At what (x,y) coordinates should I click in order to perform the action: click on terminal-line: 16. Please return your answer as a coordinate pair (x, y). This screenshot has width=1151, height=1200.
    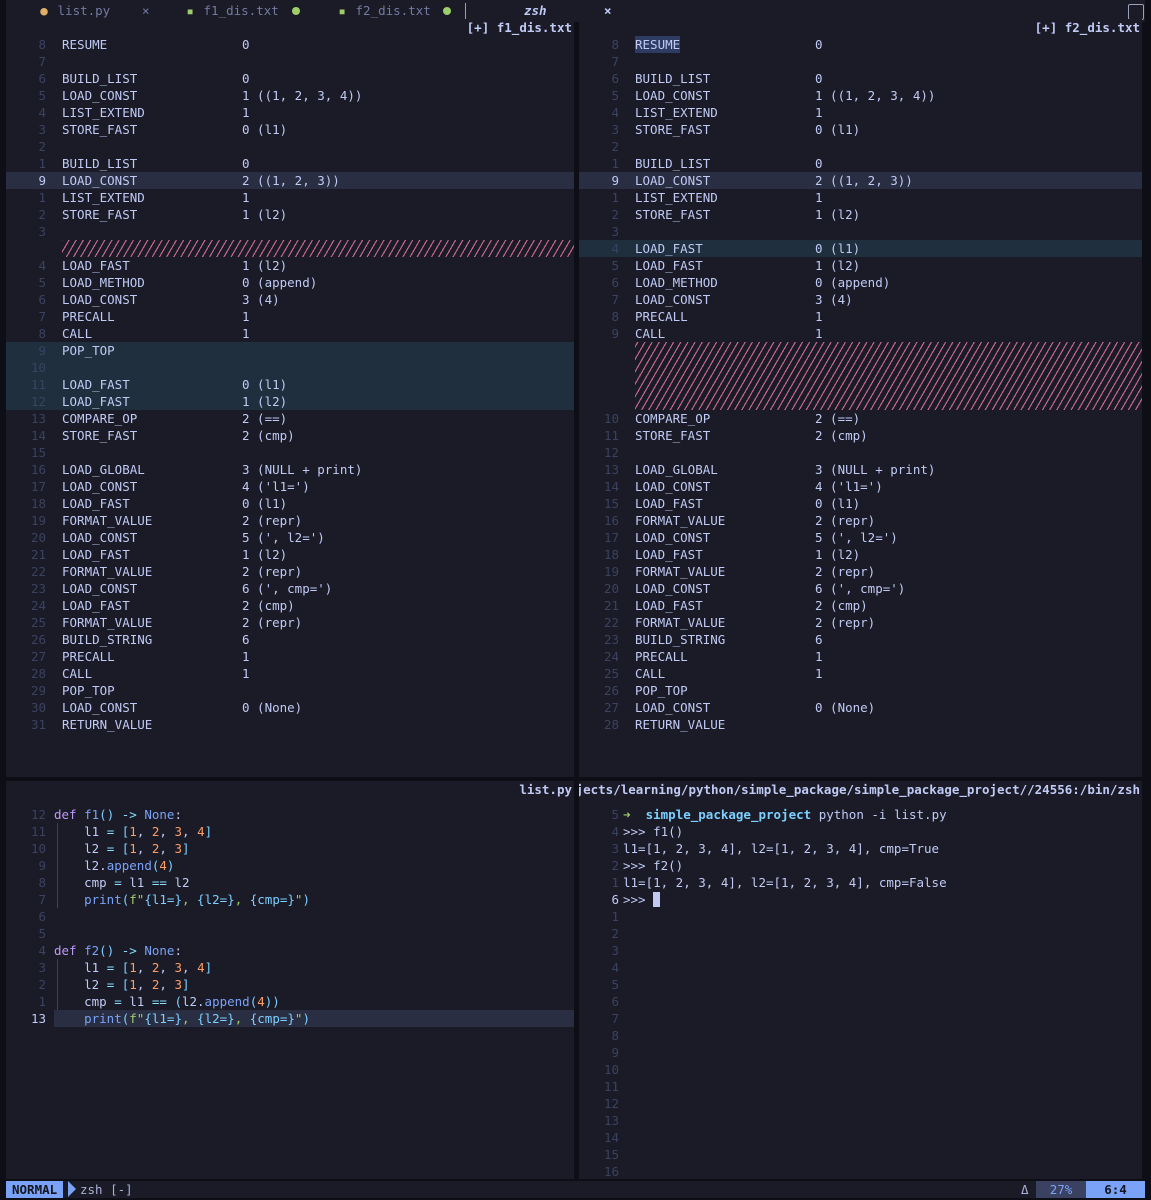
    Looking at the image, I should click on (860, 1171).